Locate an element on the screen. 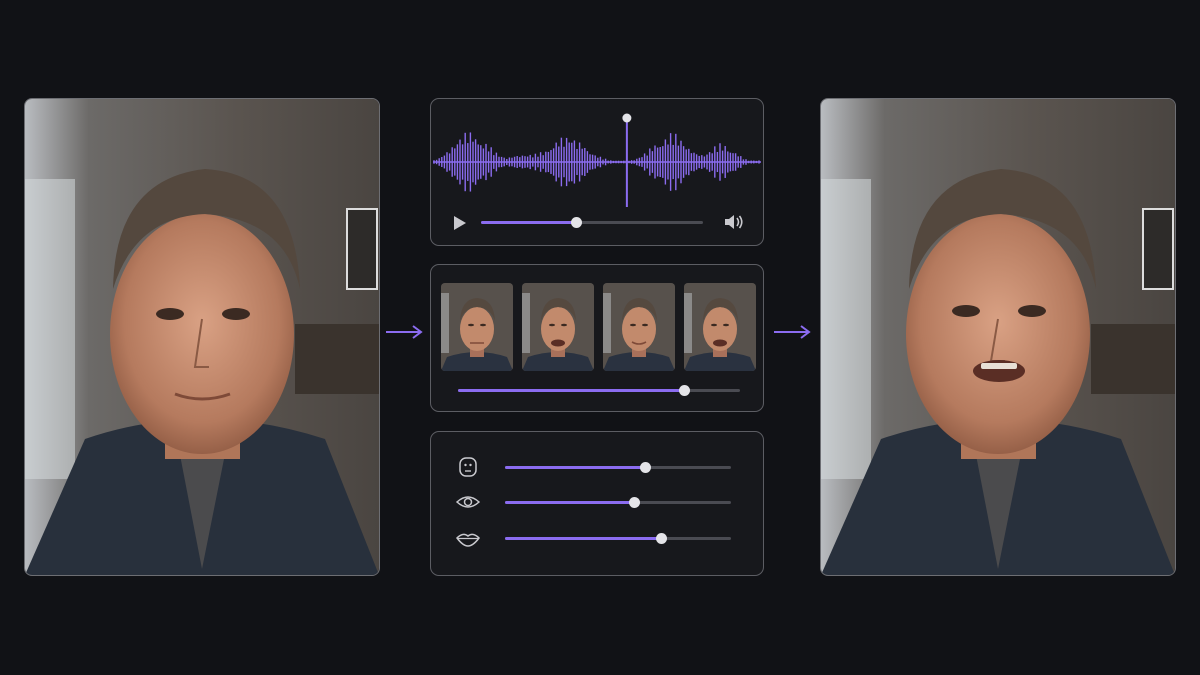 The image size is (1200, 675). frames-panel is located at coordinates (597, 338).